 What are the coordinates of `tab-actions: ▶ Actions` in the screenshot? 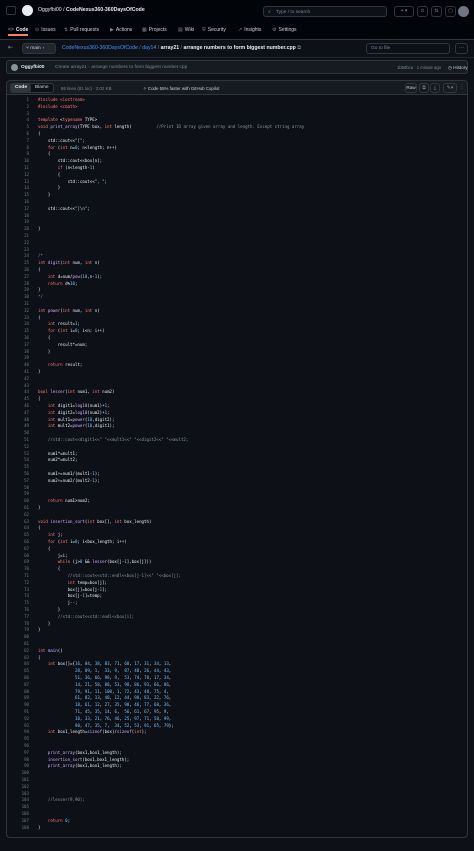 It's located at (121, 30).